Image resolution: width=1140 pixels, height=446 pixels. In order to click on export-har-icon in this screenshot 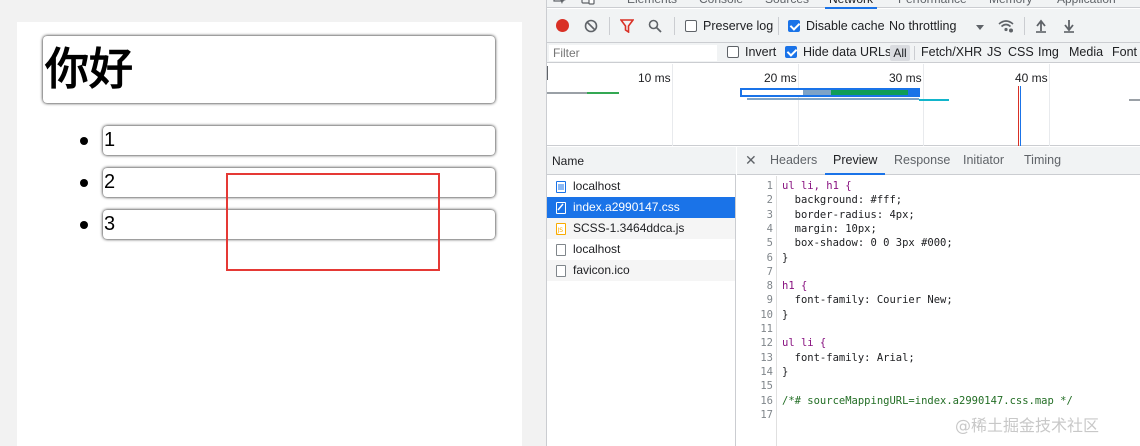, I will do `click(1069, 26)`.